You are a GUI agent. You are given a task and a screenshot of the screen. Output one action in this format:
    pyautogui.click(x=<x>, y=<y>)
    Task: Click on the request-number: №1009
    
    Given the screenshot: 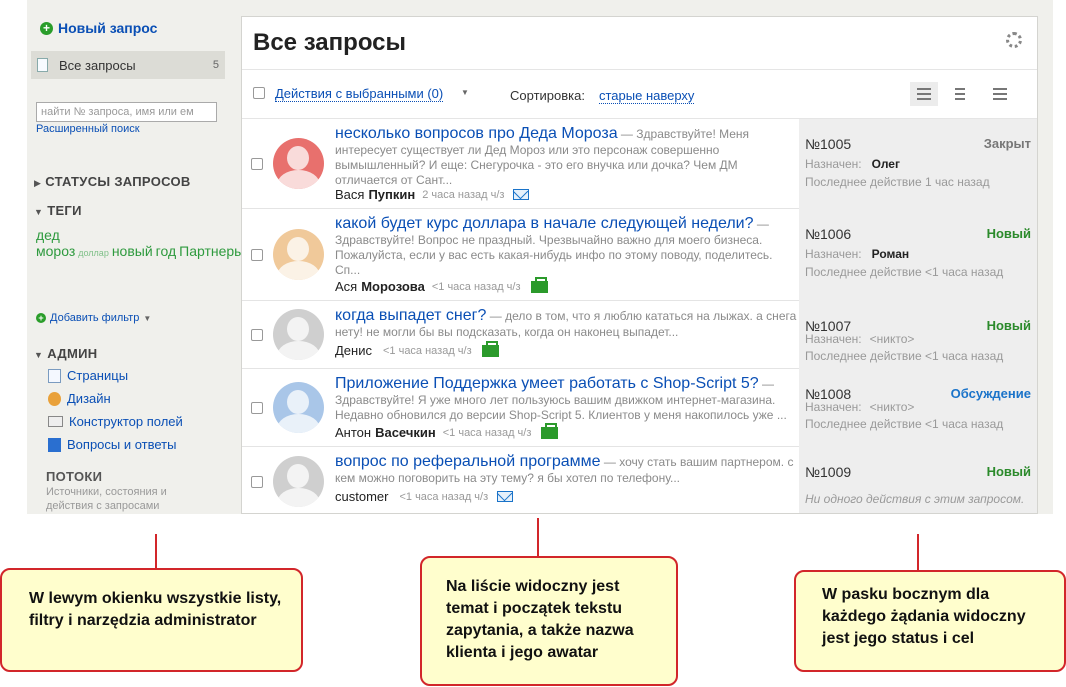 What is the action you would take?
    pyautogui.click(x=828, y=472)
    